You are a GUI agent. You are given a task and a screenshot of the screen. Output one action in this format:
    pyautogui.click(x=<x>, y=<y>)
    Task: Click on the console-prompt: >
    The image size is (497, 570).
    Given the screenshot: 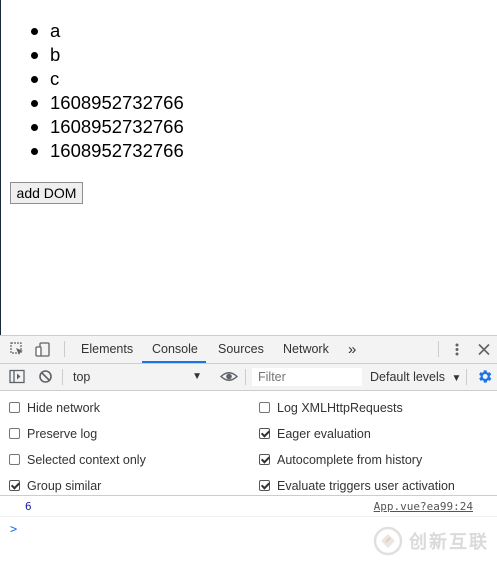 What is the action you would take?
    pyautogui.click(x=13, y=529)
    